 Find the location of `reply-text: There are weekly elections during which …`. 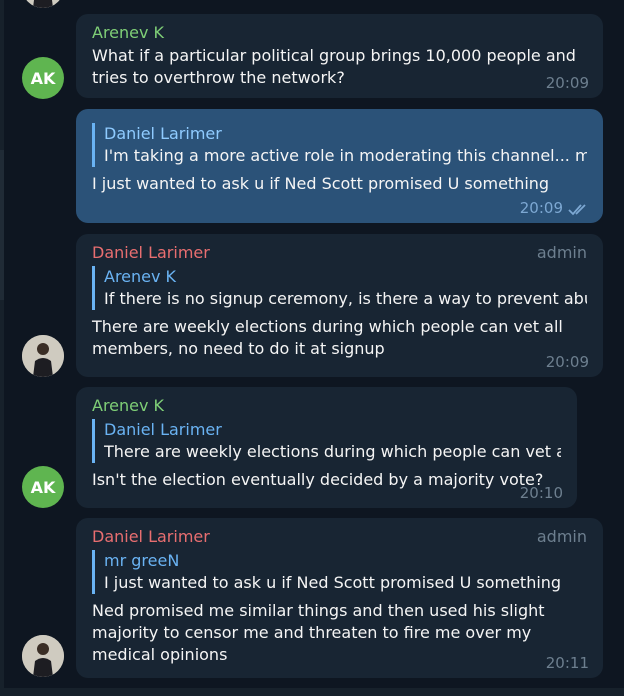

reply-text: There are weekly elections during which … is located at coordinates (332, 451).